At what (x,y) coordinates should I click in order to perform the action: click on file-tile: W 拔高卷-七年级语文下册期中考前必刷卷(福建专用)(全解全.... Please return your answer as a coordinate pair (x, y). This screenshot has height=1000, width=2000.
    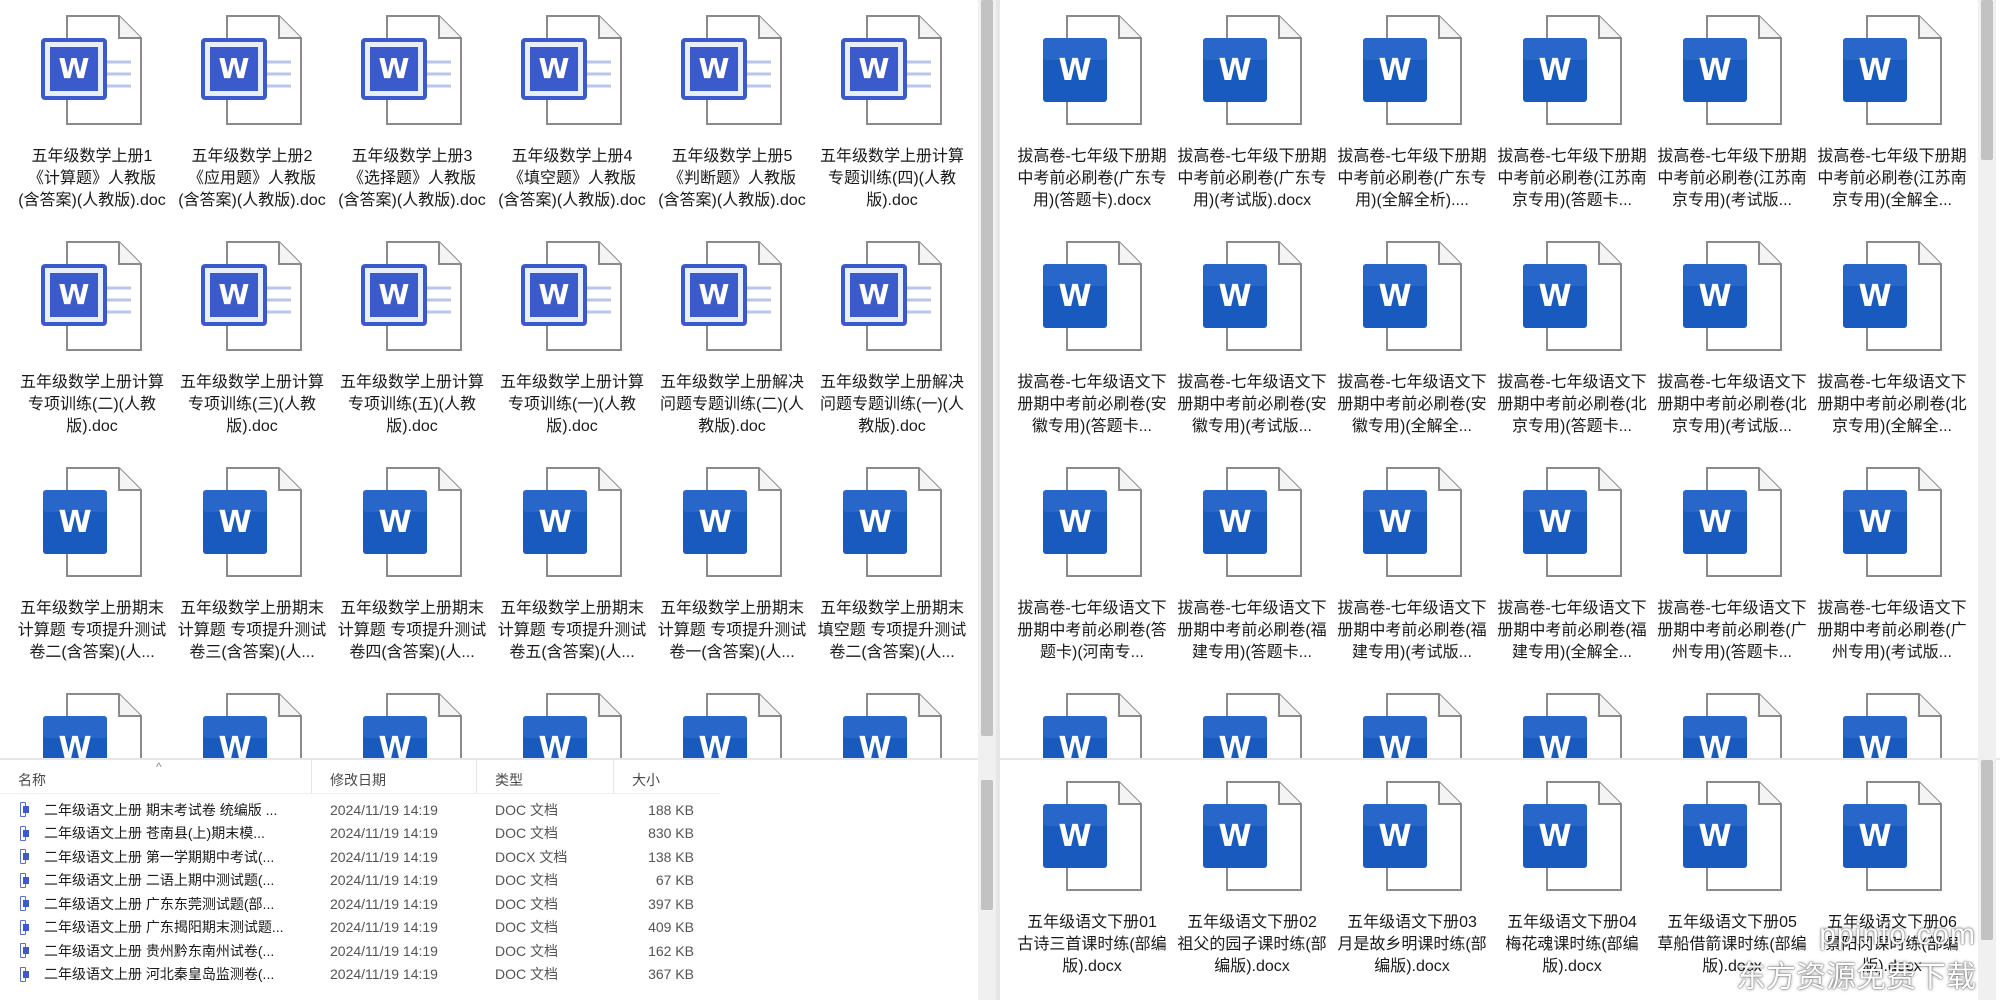
    Looking at the image, I should click on (1572, 577).